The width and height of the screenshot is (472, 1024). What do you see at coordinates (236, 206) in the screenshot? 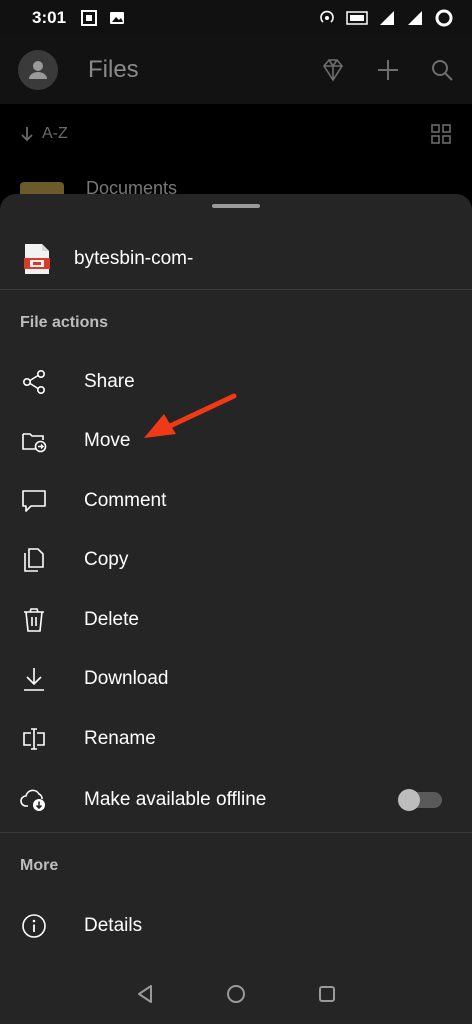
I see `drag-handle` at bounding box center [236, 206].